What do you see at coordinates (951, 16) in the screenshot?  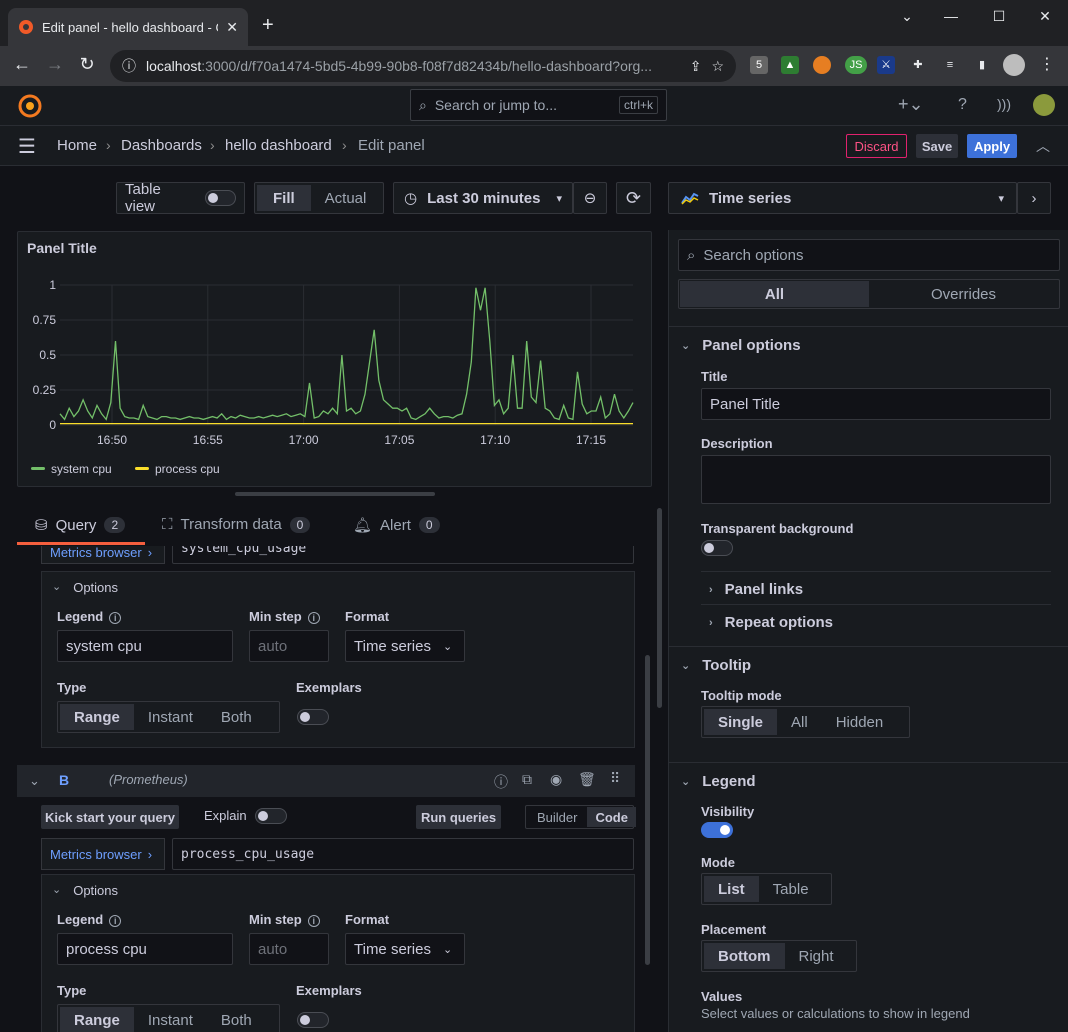 I see `minimize-icon: —` at bounding box center [951, 16].